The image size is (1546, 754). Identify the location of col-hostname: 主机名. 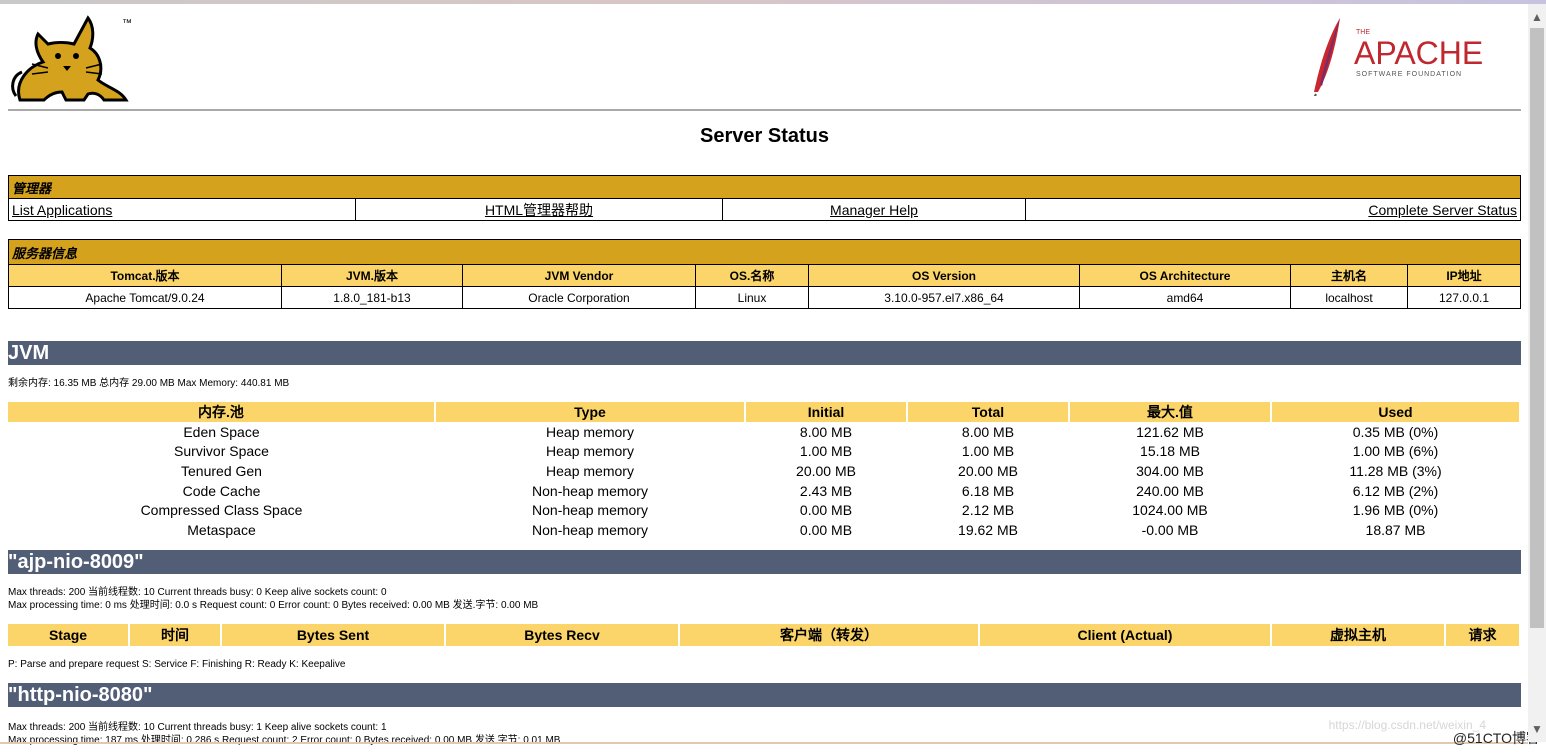
(1349, 275).